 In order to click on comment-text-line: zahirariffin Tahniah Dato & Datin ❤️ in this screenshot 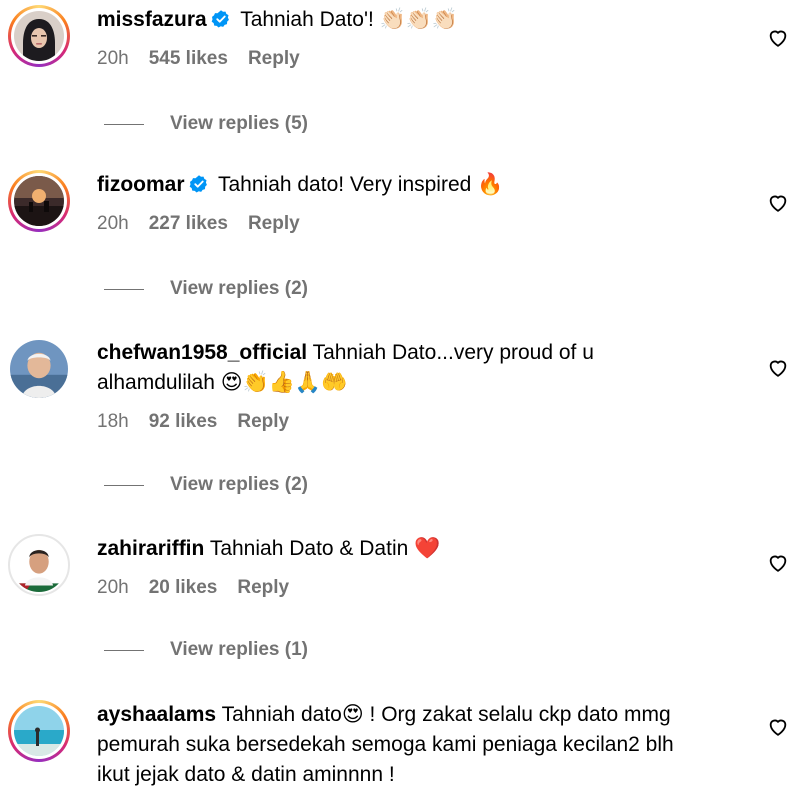, I will do `click(397, 549)`.